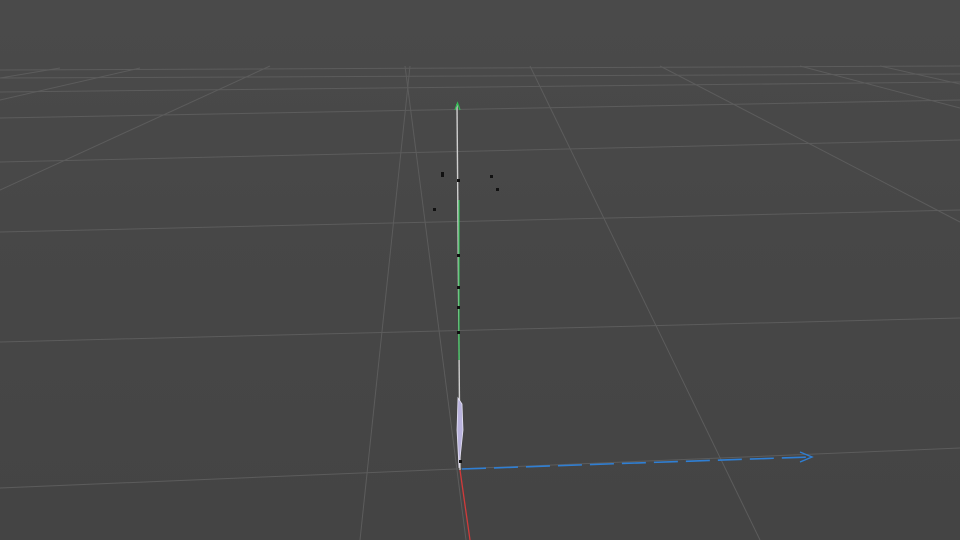 This screenshot has width=960, height=540. What do you see at coordinates (466, 317) in the screenshot?
I see `vertex-points` at bounding box center [466, 317].